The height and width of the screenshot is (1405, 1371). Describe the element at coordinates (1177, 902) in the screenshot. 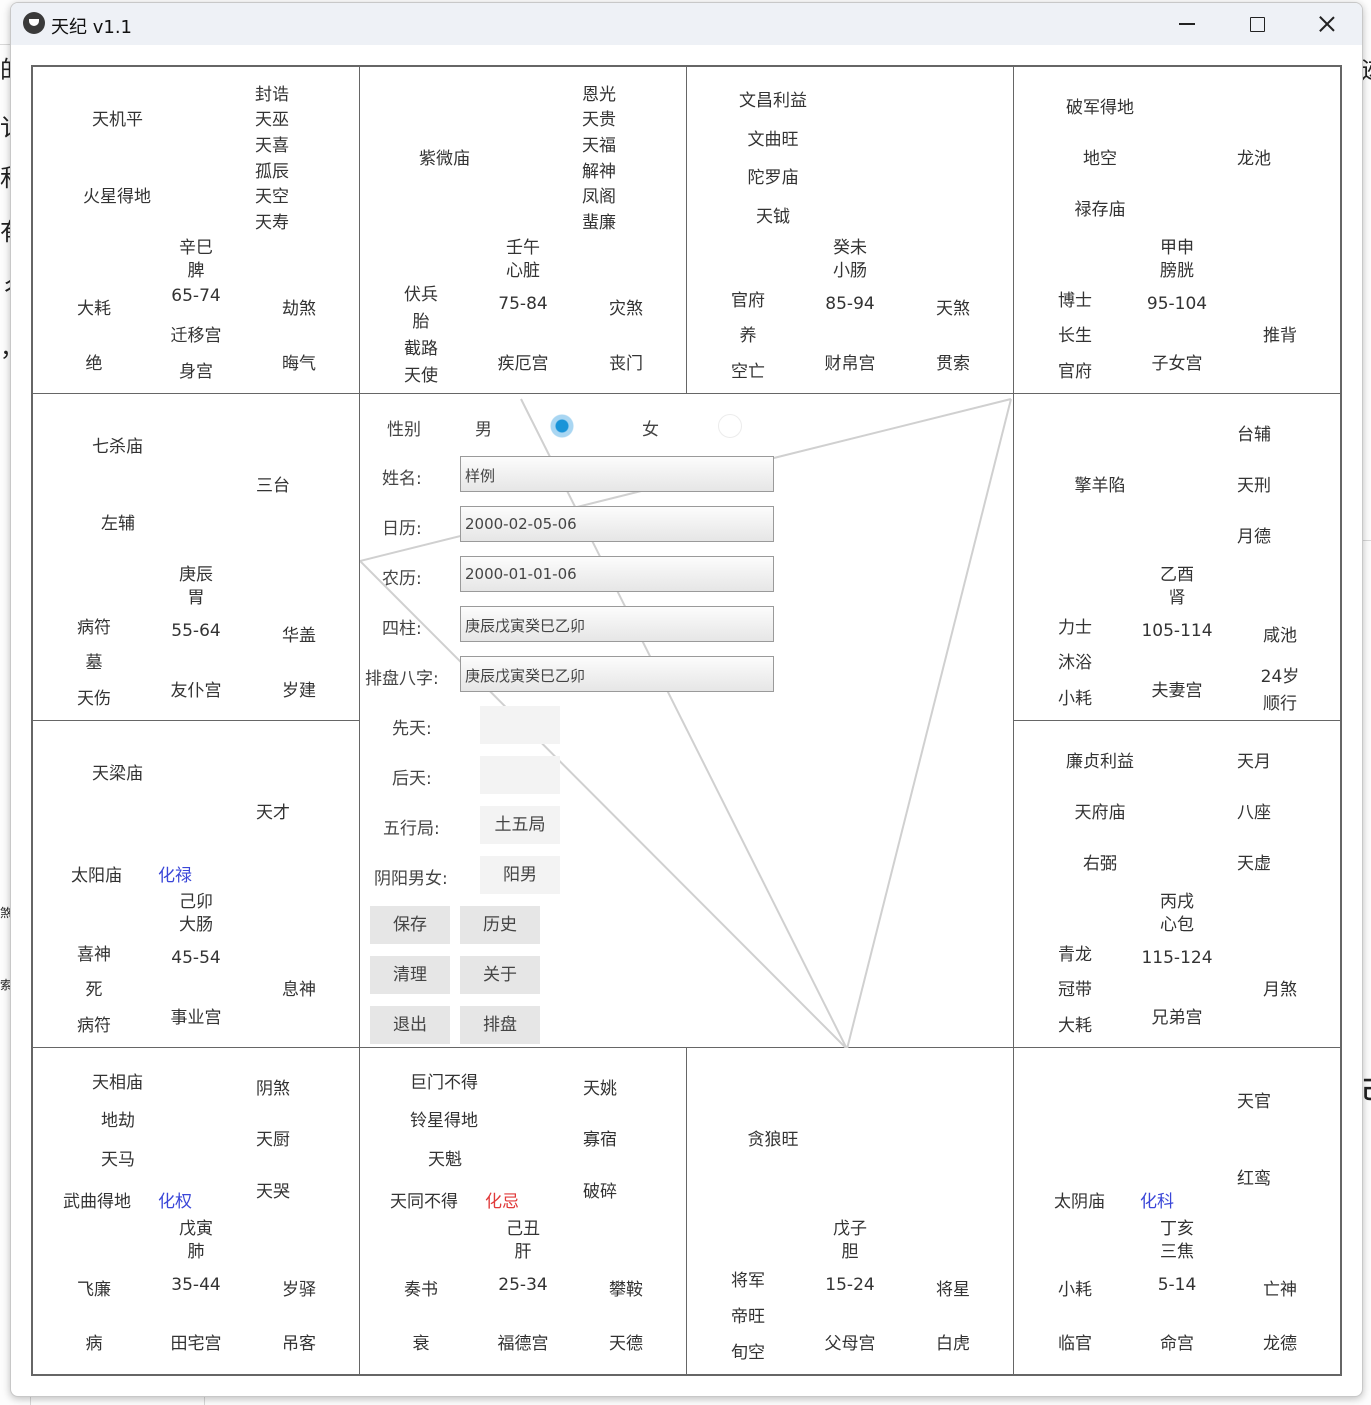

I see `stem-branch: 丙戌` at that location.